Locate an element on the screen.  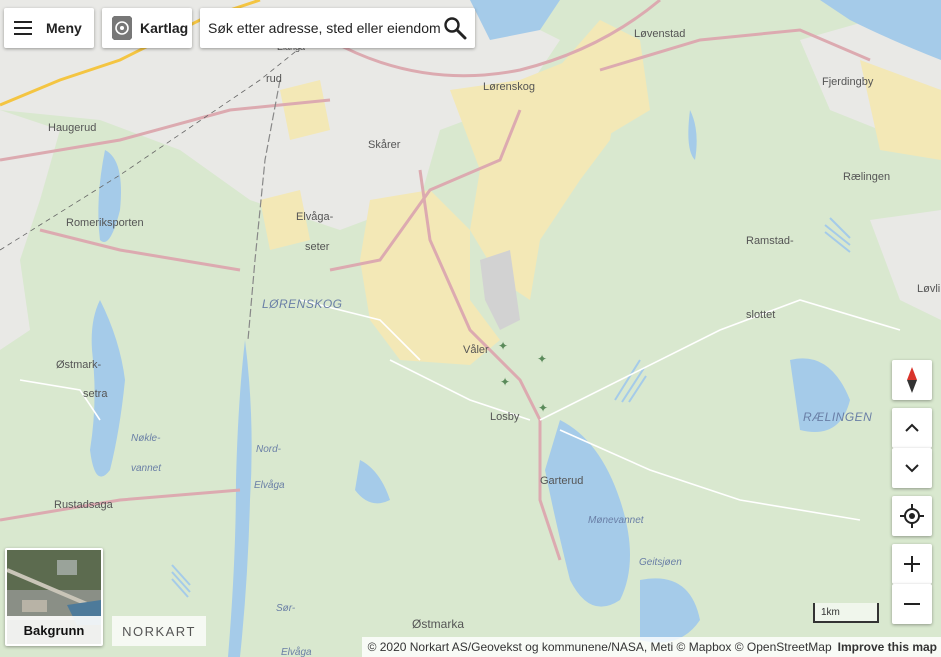
compass-button is located at coordinates (912, 380).